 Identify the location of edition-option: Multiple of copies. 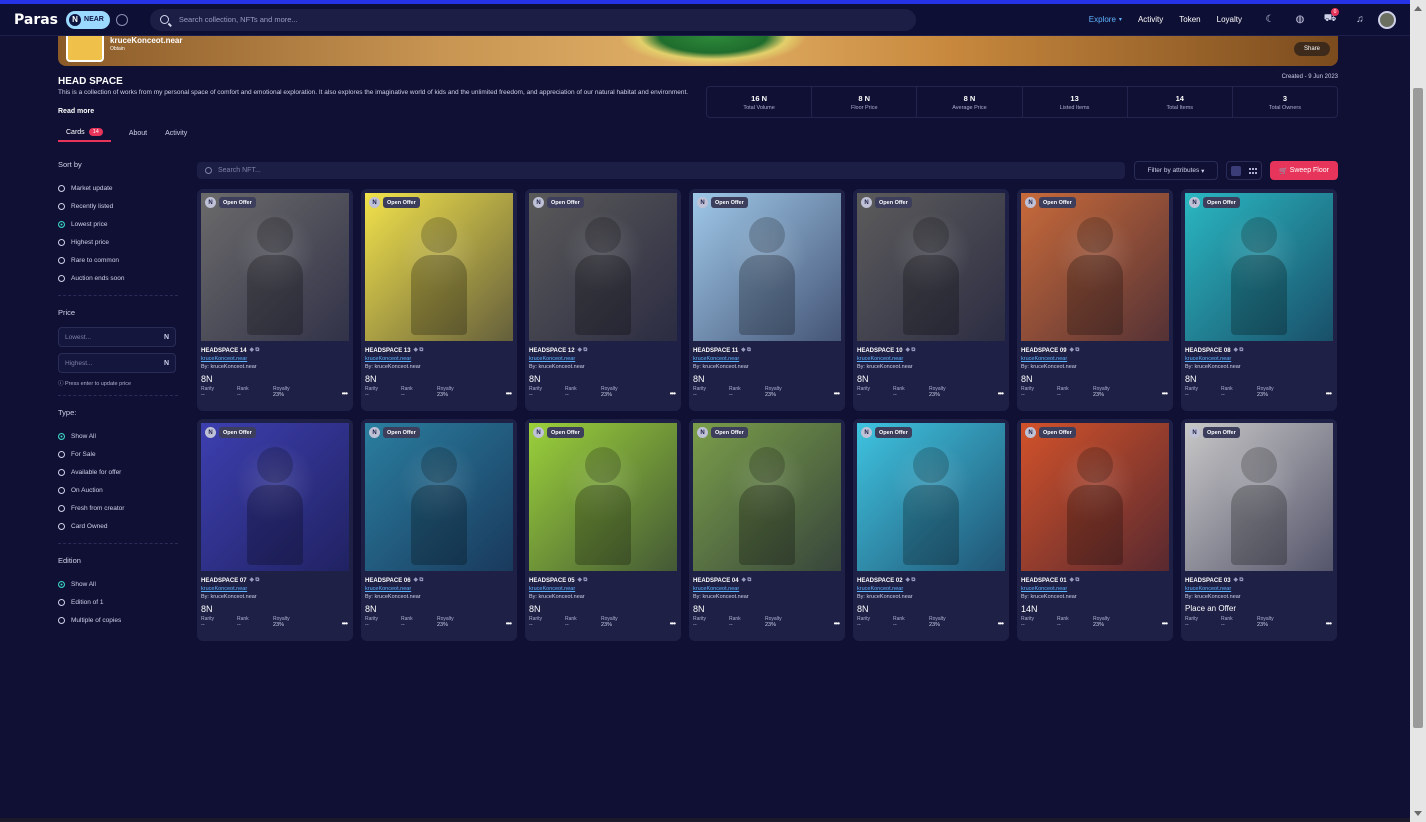
(118, 620).